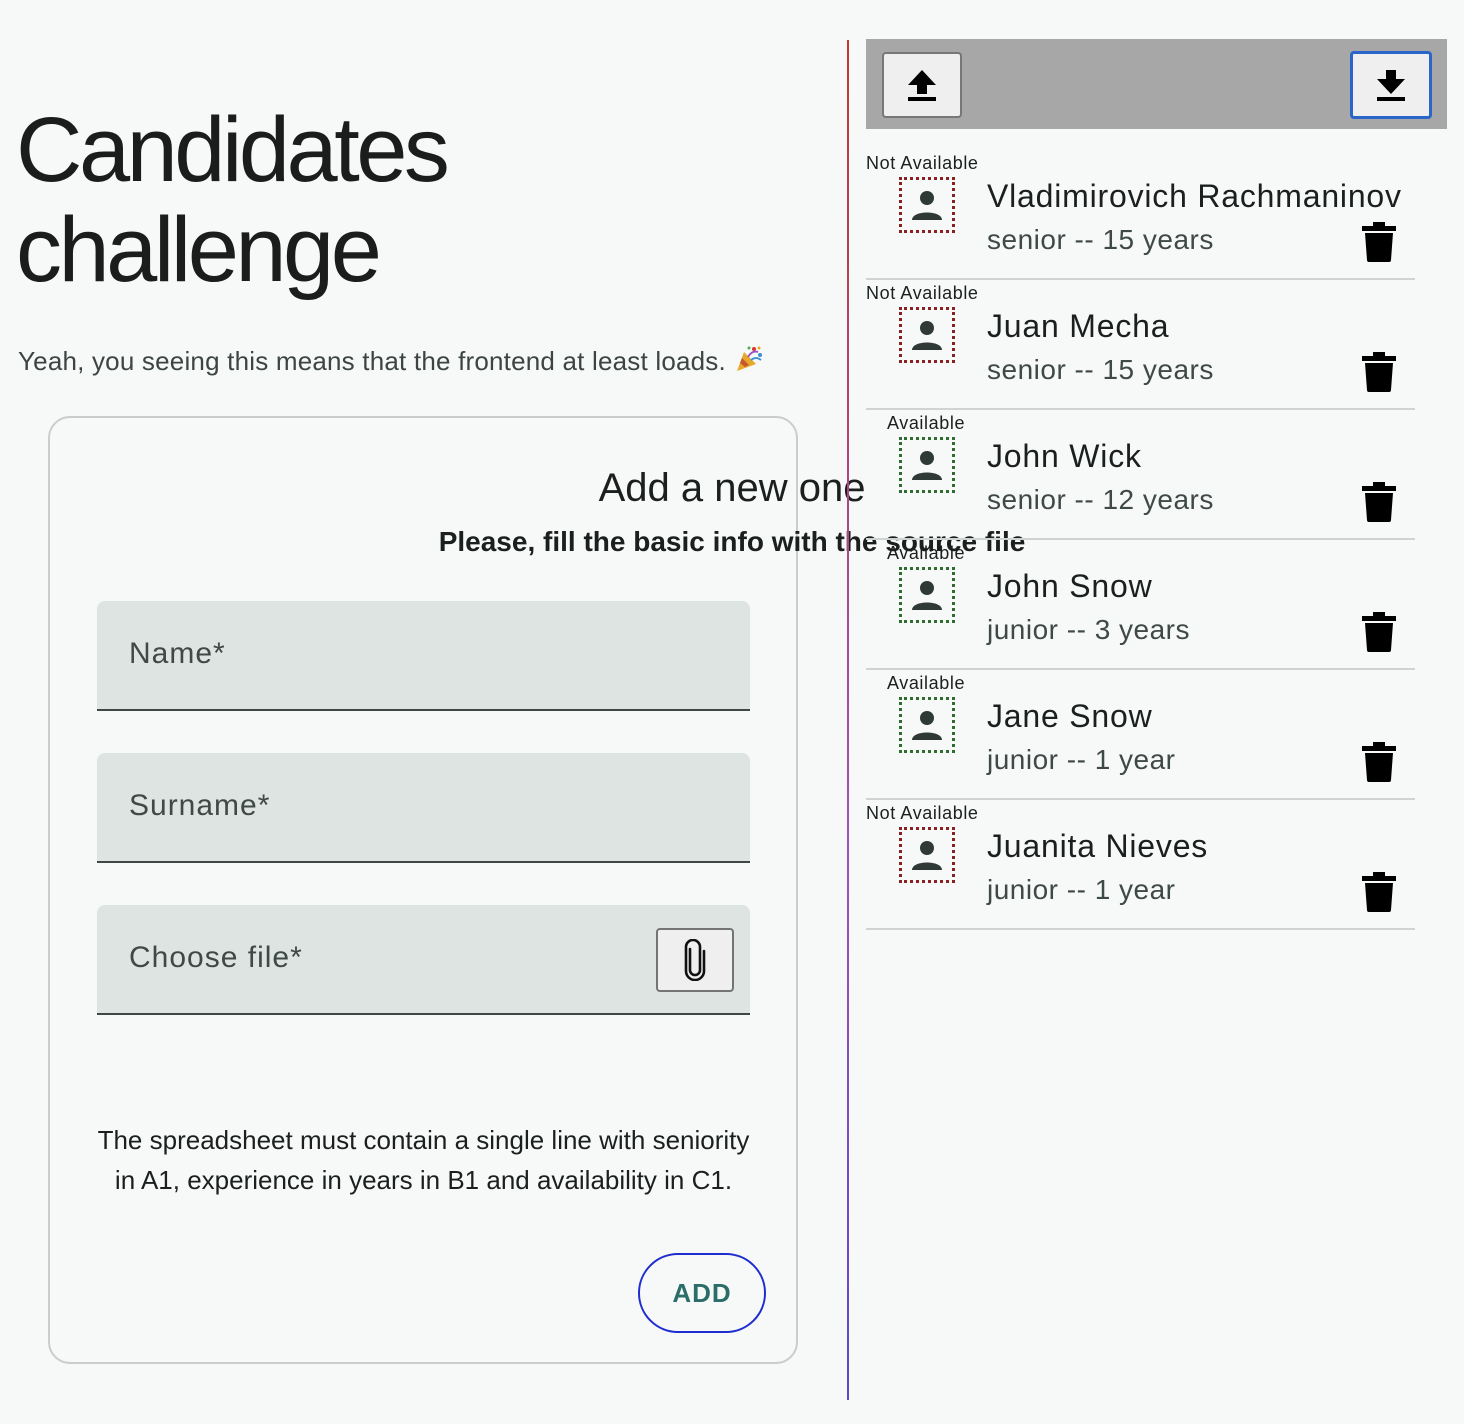 The width and height of the screenshot is (1464, 1424). What do you see at coordinates (848, 720) in the screenshot?
I see `vertical-divider` at bounding box center [848, 720].